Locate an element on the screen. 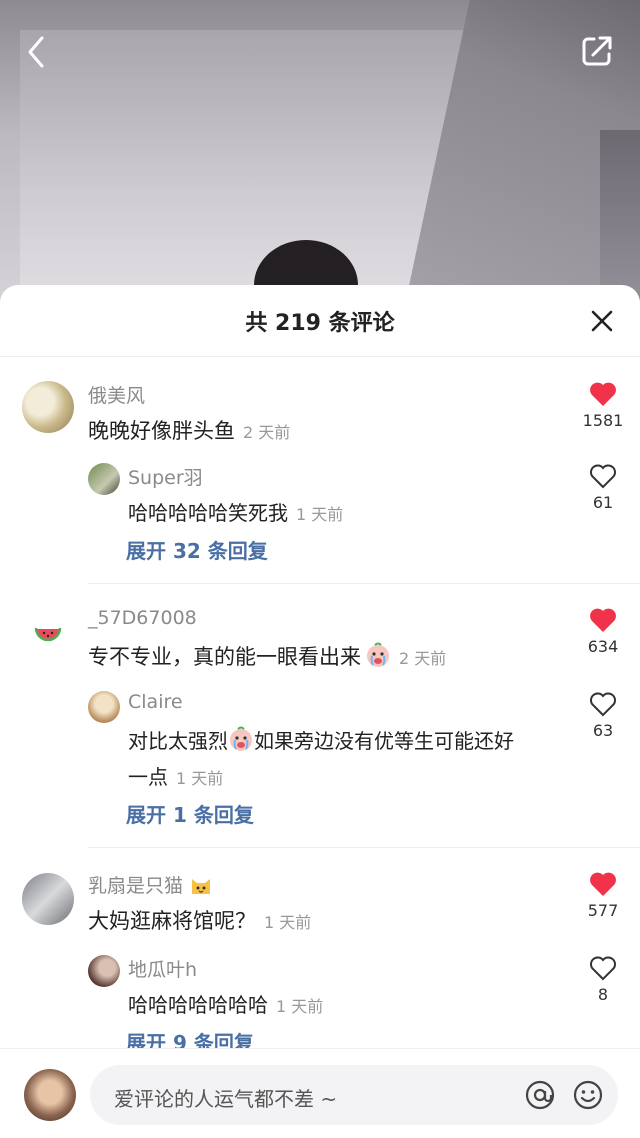 The width and height of the screenshot is (640, 1138). reply-text: 哈哈哈哈哈哈哈 1 天前 is located at coordinates (225, 1003).